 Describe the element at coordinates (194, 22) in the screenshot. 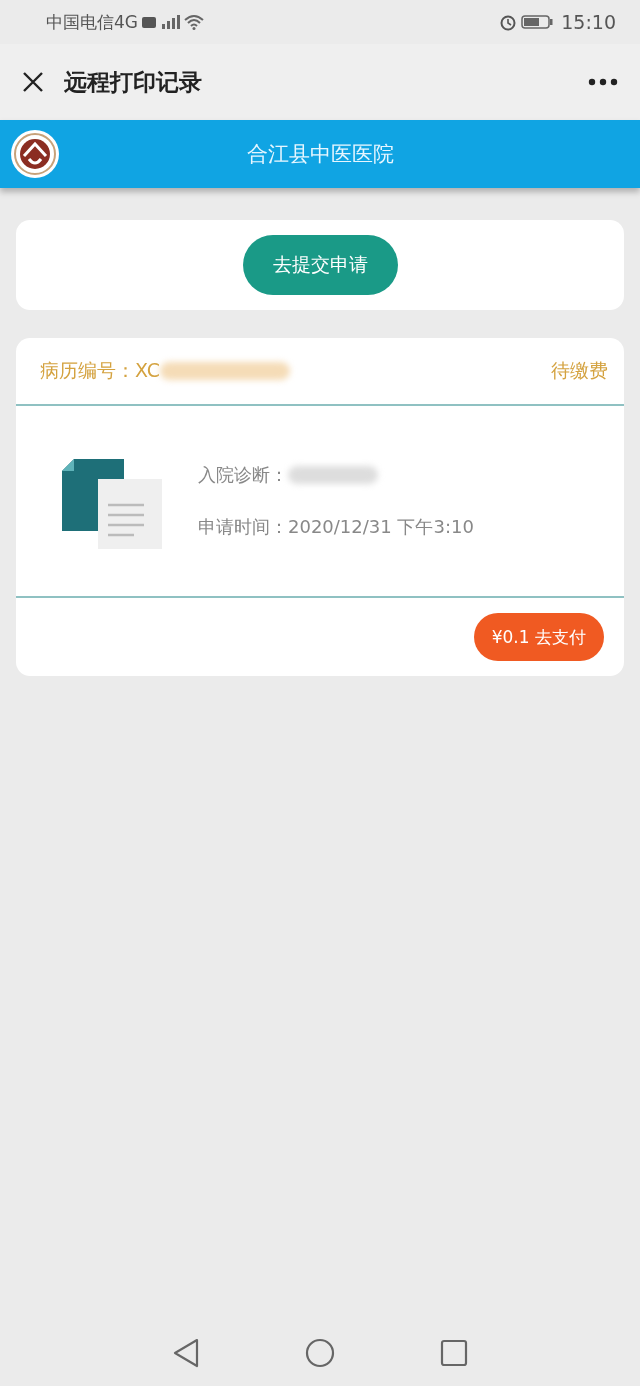

I see `wifi-icon` at that location.